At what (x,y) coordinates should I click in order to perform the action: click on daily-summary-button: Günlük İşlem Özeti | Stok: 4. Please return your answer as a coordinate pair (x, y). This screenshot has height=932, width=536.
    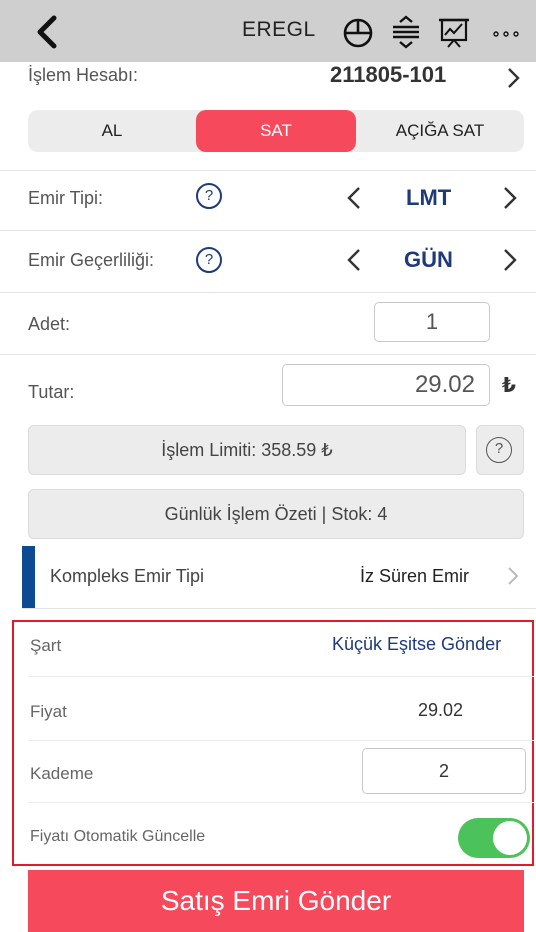
    Looking at the image, I should click on (276, 514).